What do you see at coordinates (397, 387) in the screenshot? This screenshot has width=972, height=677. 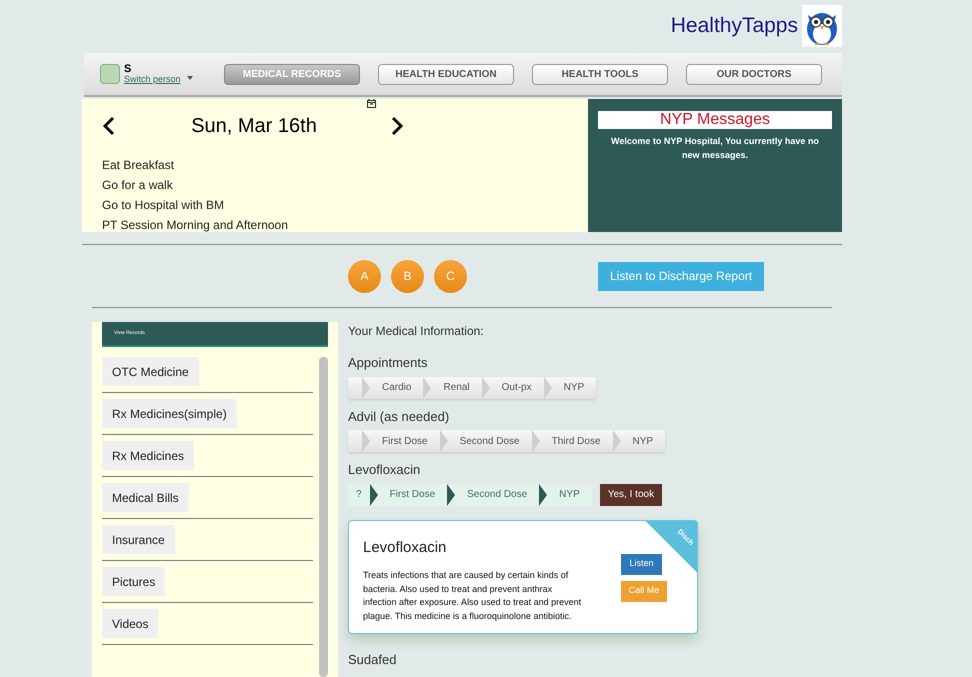 I see `step-item: Cardio` at bounding box center [397, 387].